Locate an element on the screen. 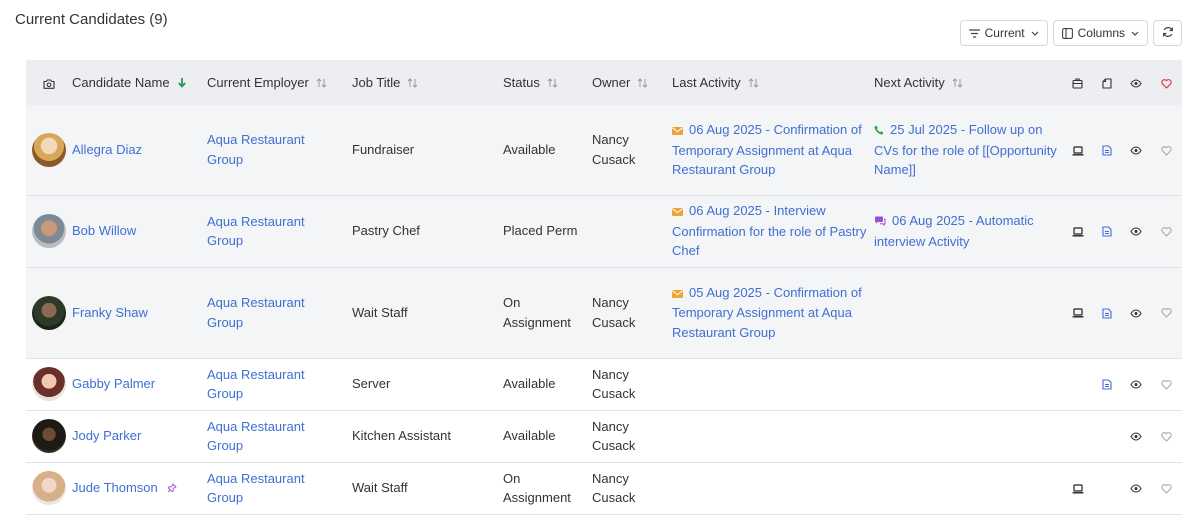 Image resolution: width=1196 pixels, height=516 pixels. column-header-owner: Owner is located at coordinates (632, 82).